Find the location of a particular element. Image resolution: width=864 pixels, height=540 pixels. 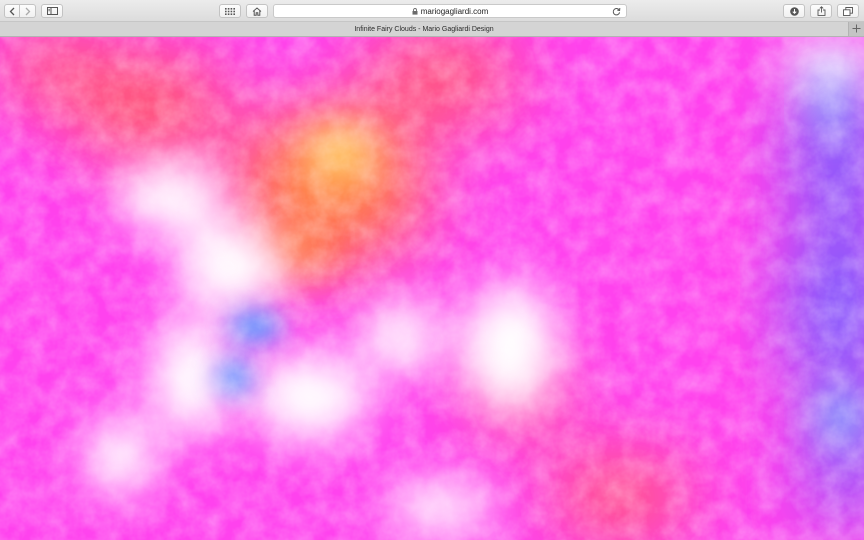

url-text: mariogagliardi.com is located at coordinates (454, 11).